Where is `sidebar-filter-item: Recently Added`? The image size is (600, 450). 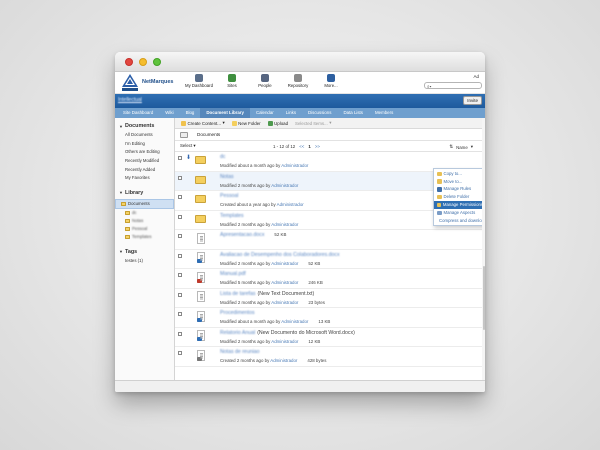
sidebar-filter-item: Recently Added is located at coordinates (144, 169).